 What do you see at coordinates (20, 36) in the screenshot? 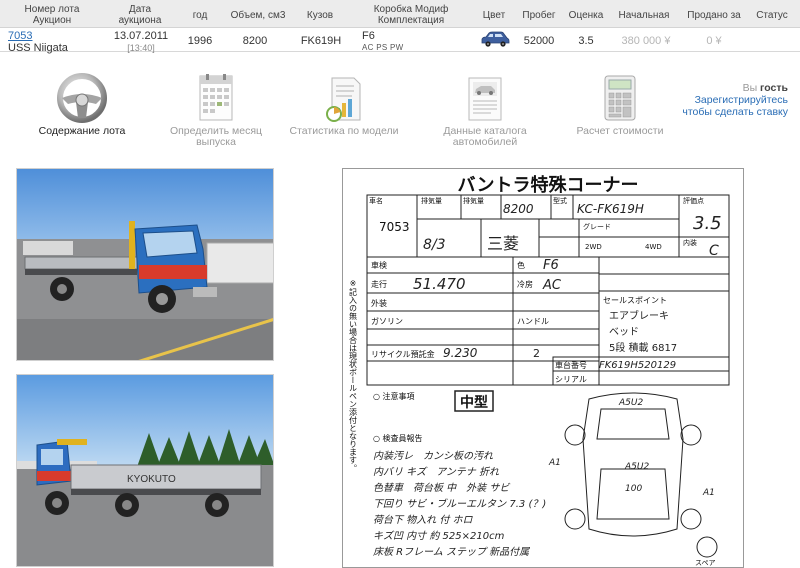
I see `lot-number-link: 7053` at bounding box center [20, 36].